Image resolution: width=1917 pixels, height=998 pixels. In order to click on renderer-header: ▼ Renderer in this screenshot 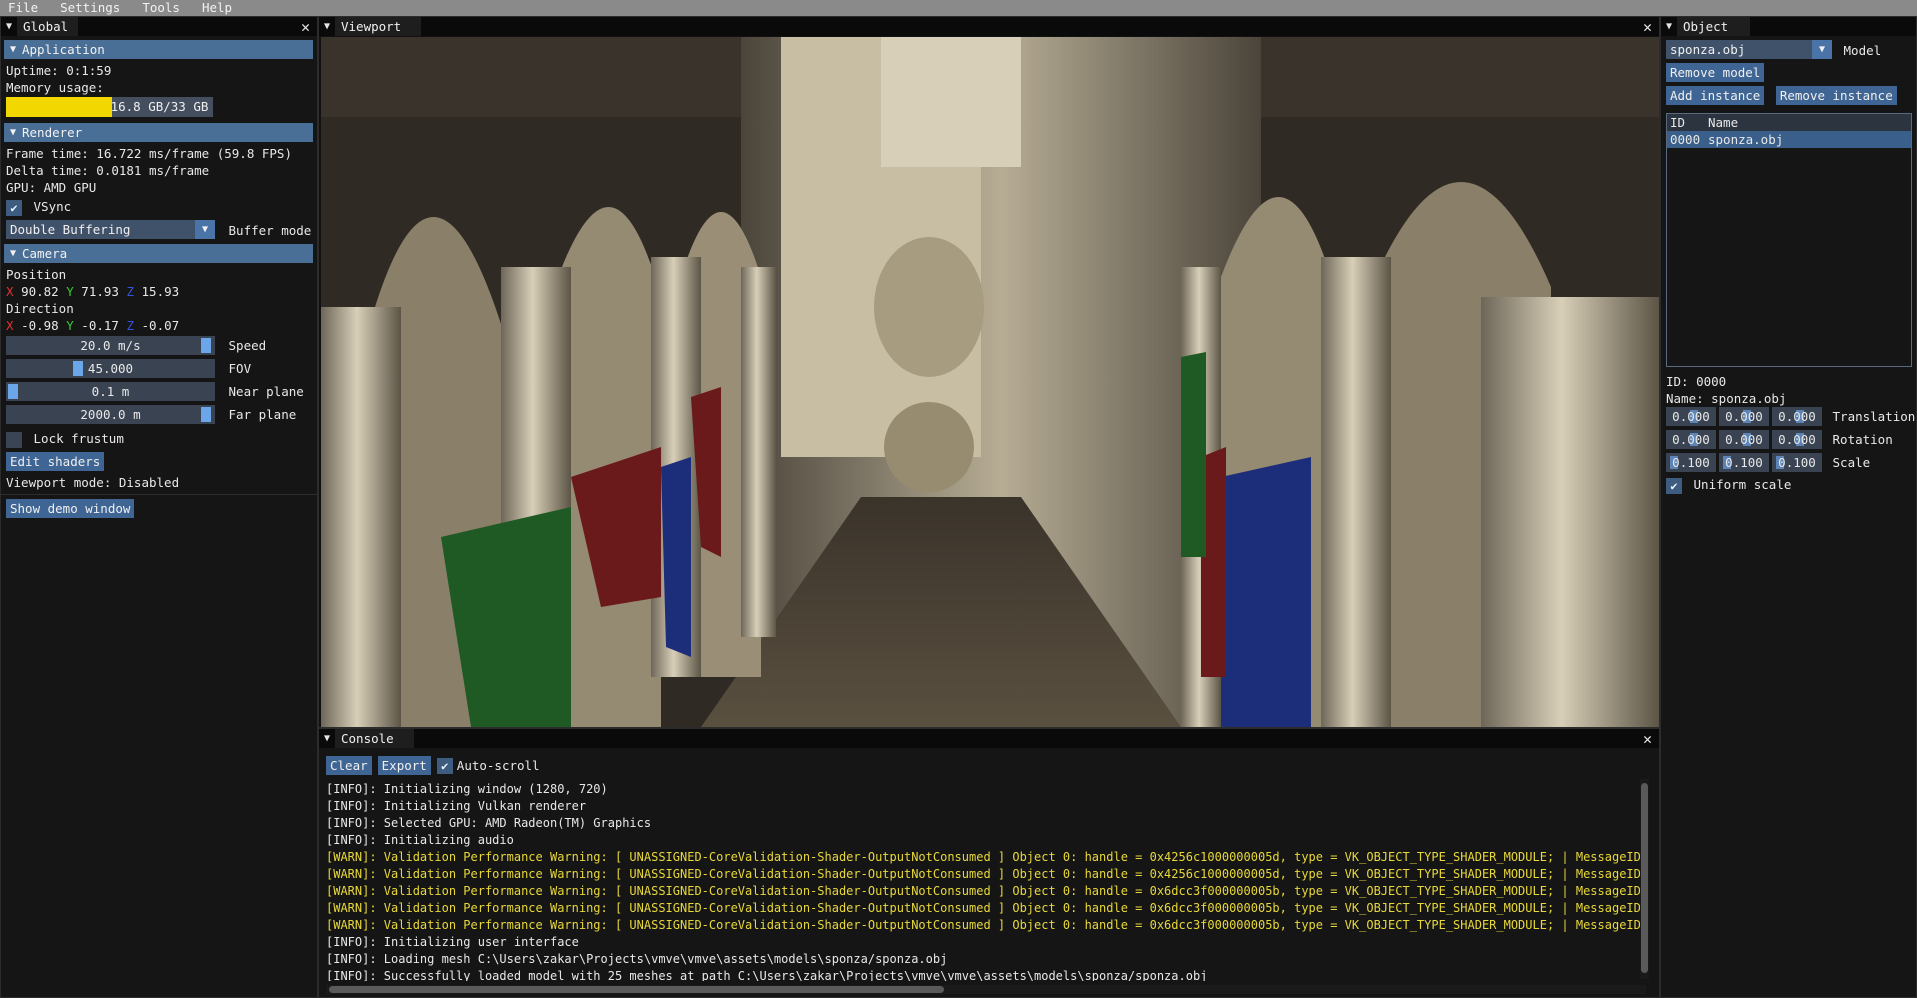, I will do `click(158, 132)`.